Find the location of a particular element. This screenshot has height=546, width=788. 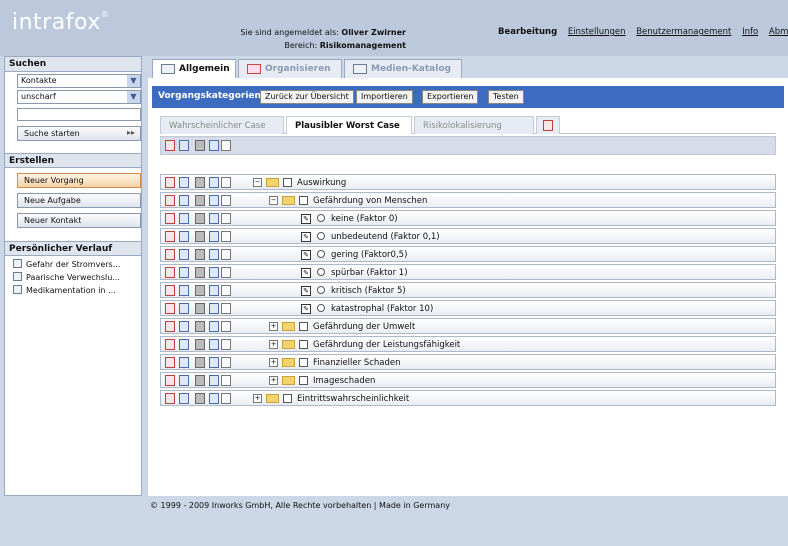

nav-einstellungen: Einstellungen is located at coordinates (597, 32).